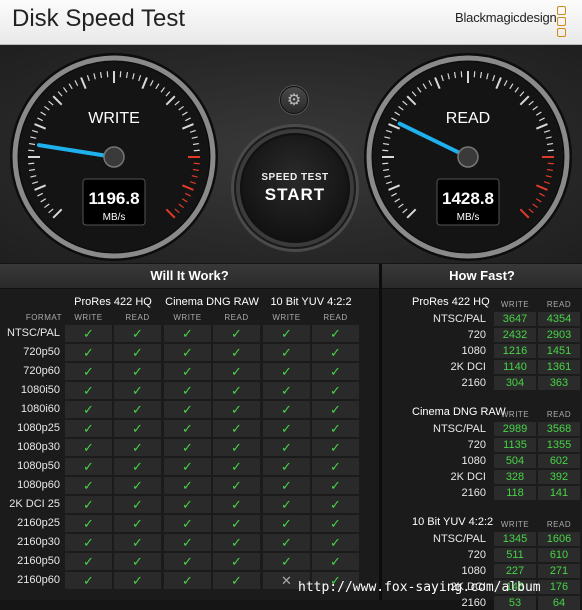 The image size is (582, 610). Describe the element at coordinates (439, 477) in the screenshot. I see `resolution-label: 2K DCI` at that location.